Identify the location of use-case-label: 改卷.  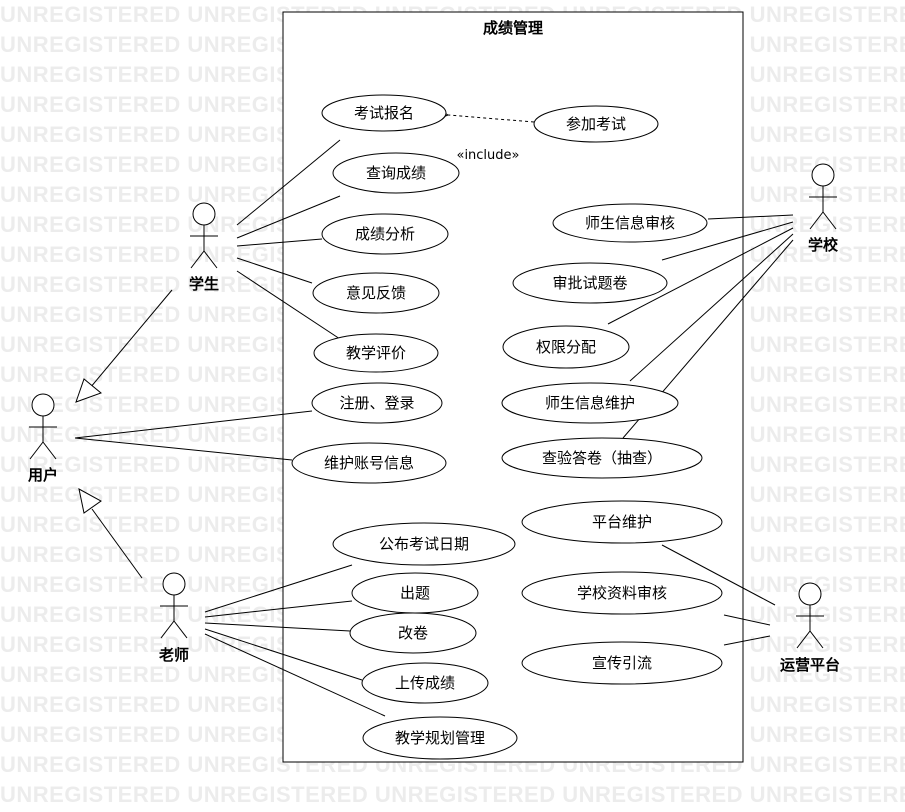
(413, 633).